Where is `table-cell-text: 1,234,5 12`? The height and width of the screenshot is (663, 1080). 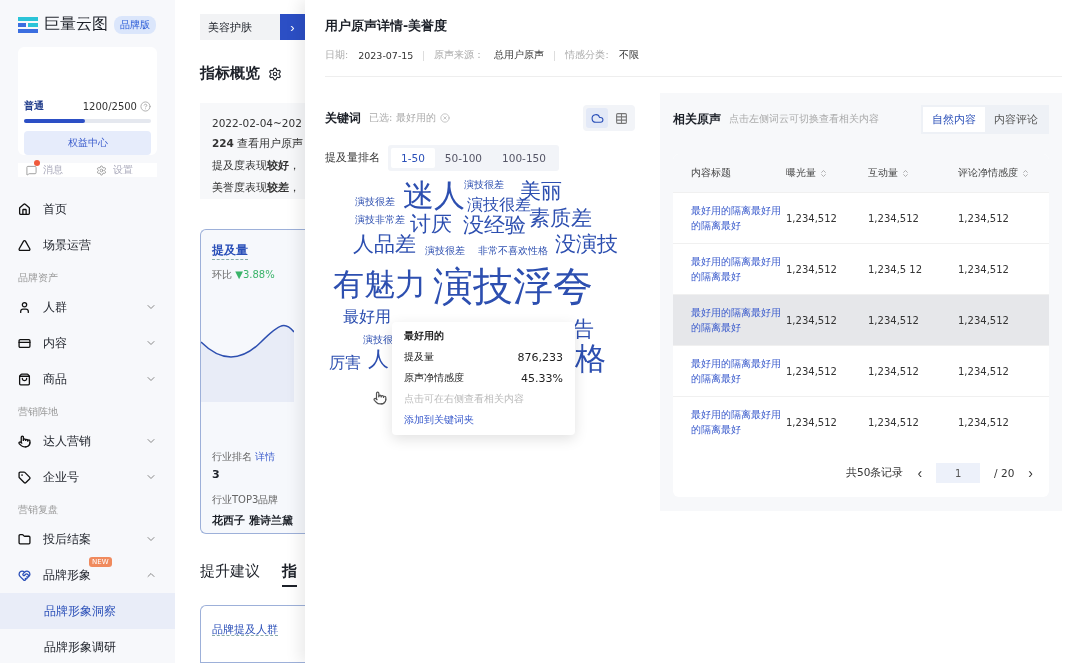 table-cell-text: 1,234,5 12 is located at coordinates (896, 269).